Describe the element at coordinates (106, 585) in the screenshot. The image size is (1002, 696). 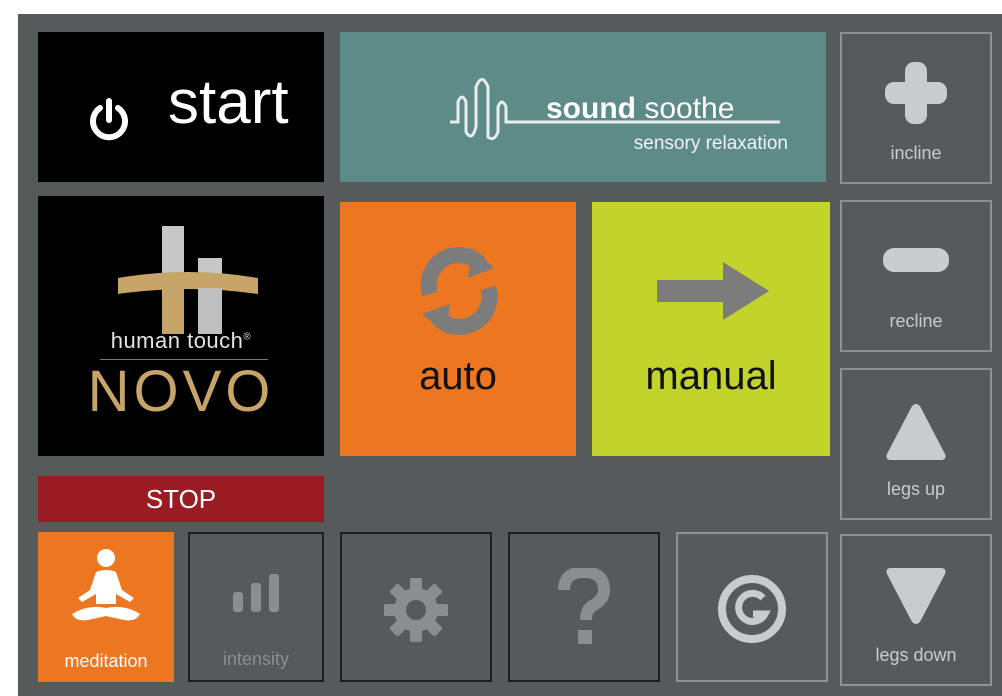
I see `meditation-icon` at that location.